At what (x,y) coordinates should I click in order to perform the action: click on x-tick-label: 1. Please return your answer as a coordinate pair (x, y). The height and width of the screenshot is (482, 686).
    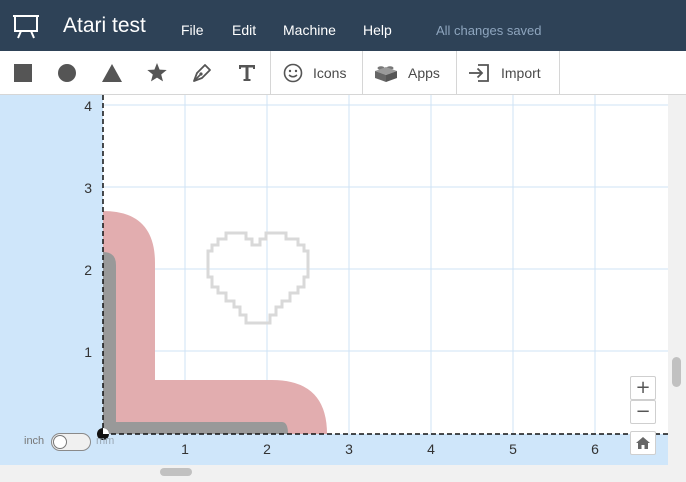
    Looking at the image, I should click on (185, 449).